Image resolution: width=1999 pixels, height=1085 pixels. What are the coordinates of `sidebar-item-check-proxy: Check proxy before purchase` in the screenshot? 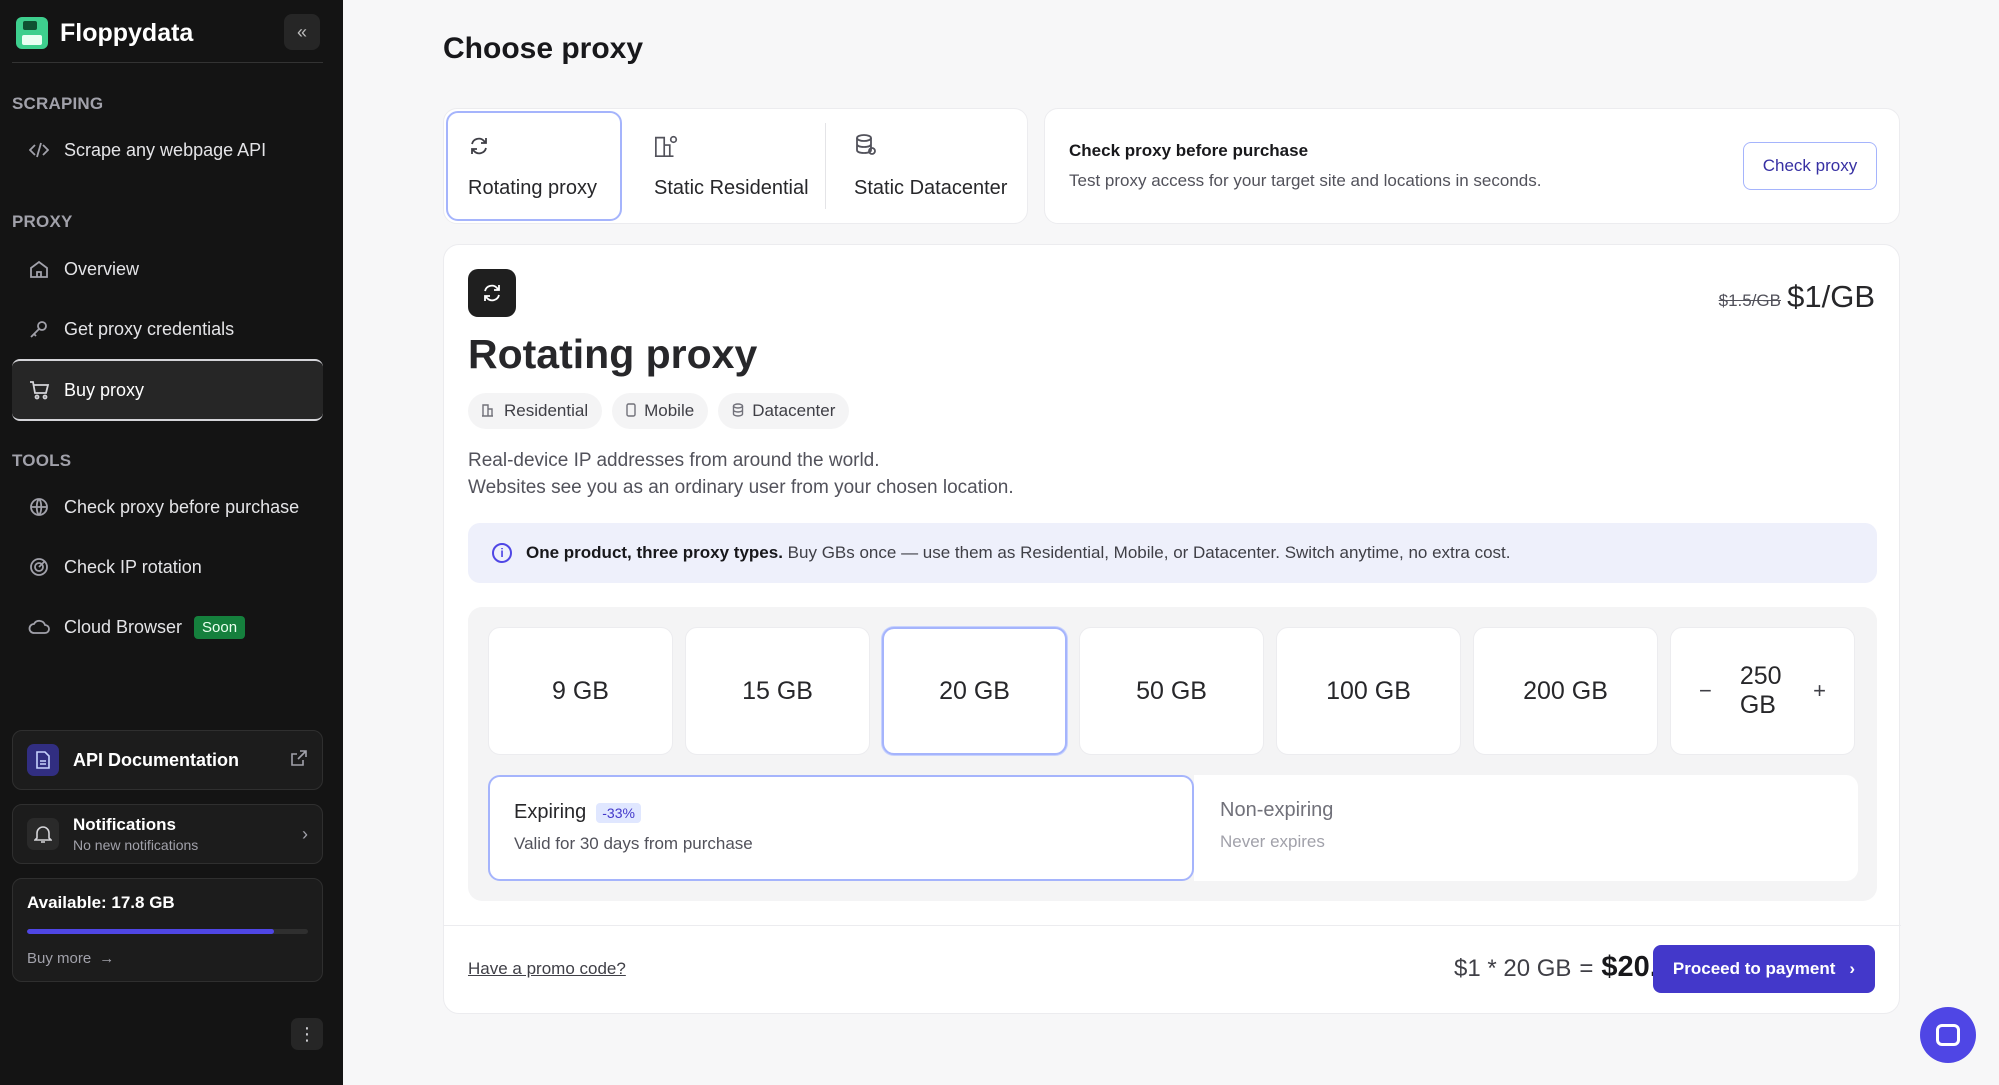 It's located at (167, 507).